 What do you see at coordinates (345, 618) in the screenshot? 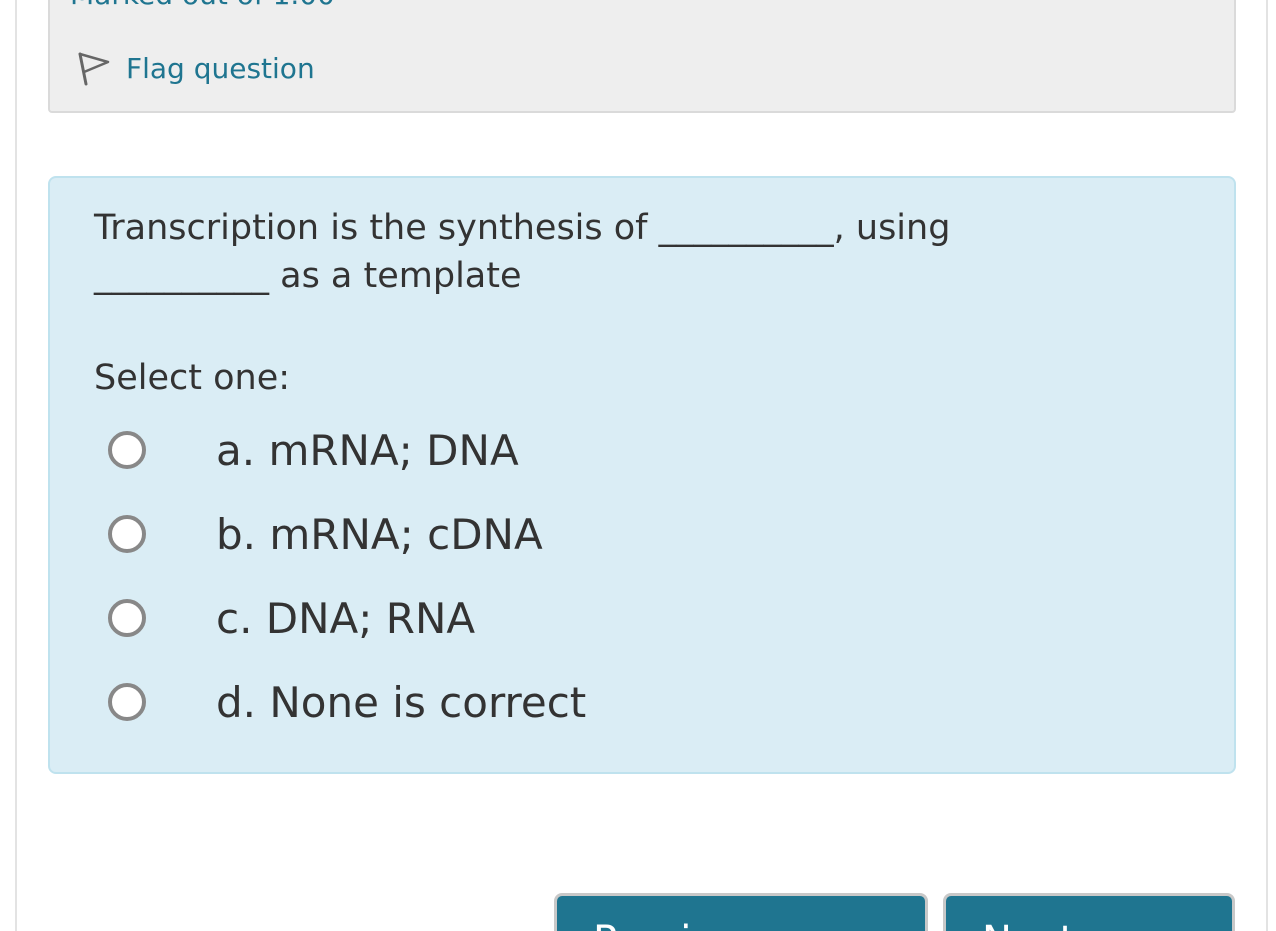
I see `answer-label-c: c. DNA; RNA` at bounding box center [345, 618].